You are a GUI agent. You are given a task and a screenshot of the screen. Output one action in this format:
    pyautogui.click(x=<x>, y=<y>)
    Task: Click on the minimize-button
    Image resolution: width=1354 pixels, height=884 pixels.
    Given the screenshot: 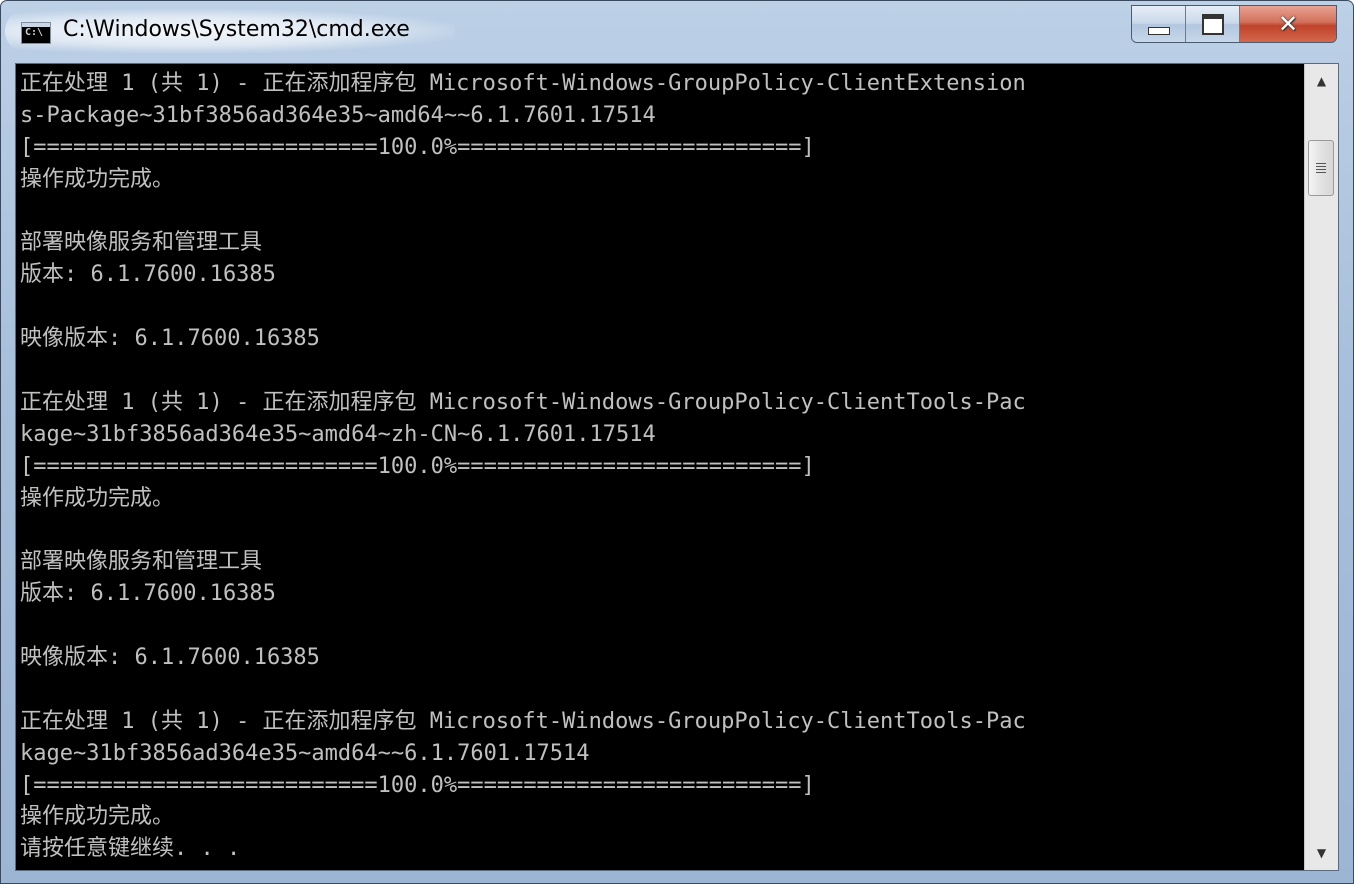 What is the action you would take?
    pyautogui.click(x=1159, y=24)
    